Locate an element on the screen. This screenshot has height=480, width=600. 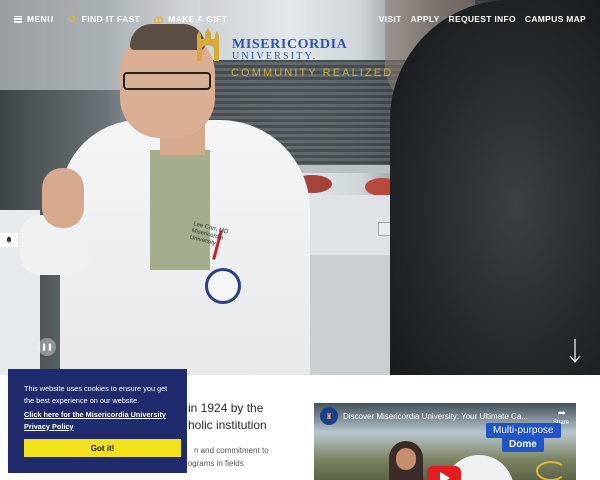
make-a-gift-label: MAKE A GIFT is located at coordinates (198, 19).